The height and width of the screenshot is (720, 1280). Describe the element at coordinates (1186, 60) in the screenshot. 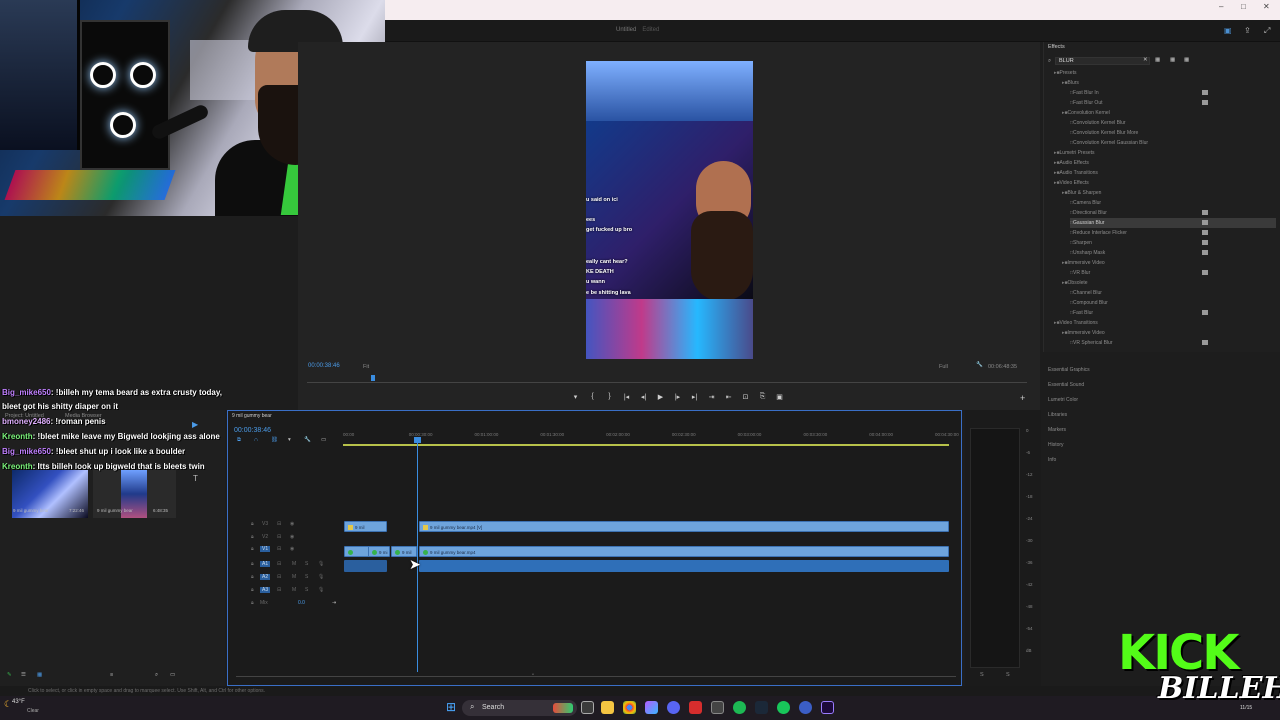

I see `yuv-effects-icon: ▦` at that location.